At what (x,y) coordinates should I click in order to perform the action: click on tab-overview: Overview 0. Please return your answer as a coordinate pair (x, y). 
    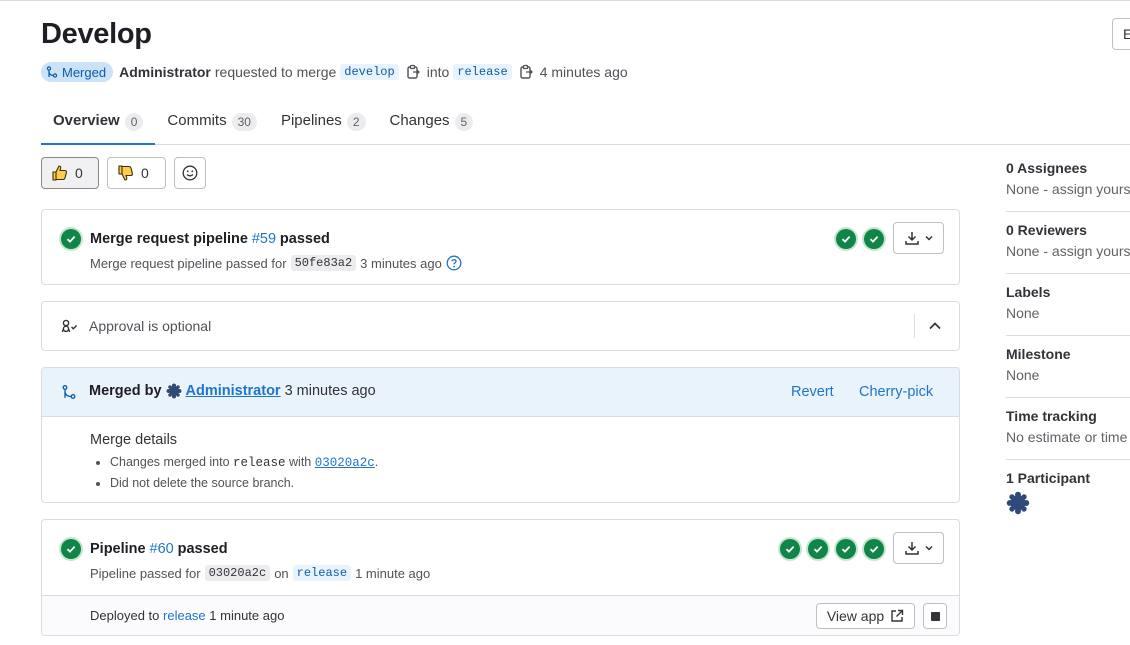
    Looking at the image, I should click on (98, 126).